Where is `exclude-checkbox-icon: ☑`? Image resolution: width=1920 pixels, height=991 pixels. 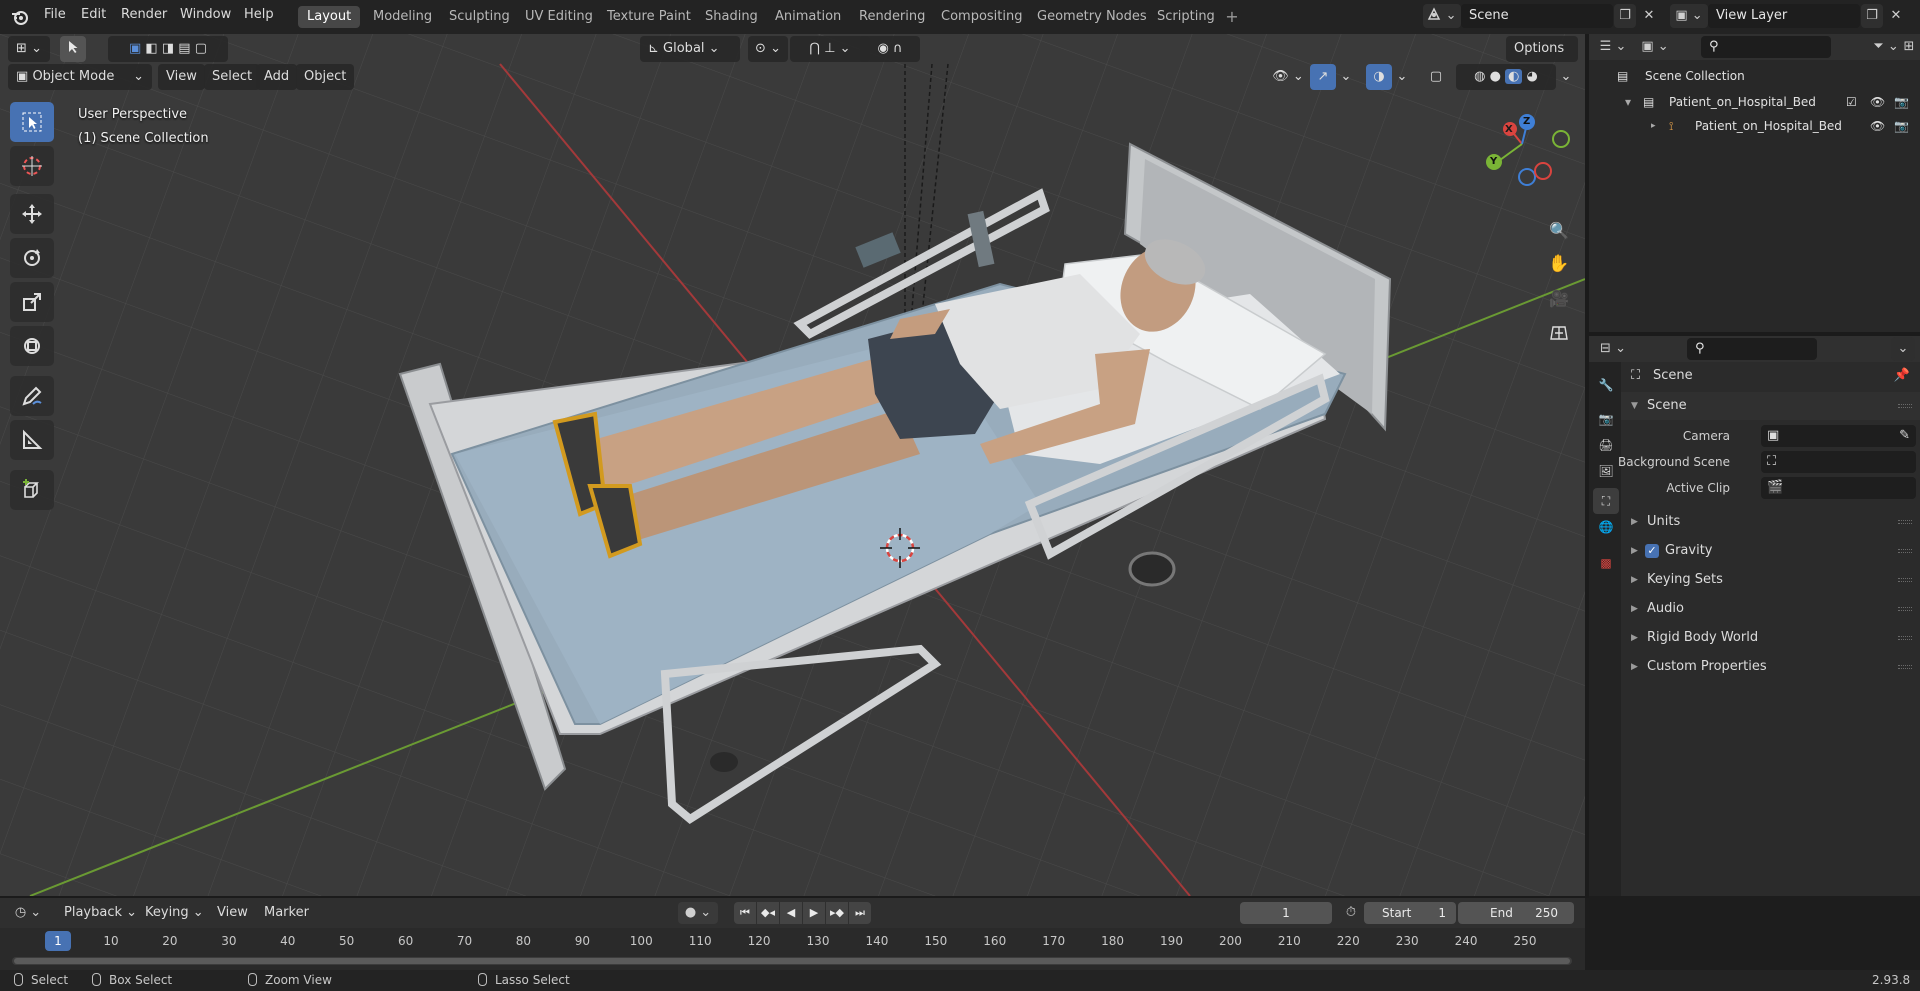 exclude-checkbox-icon: ☑ is located at coordinates (1851, 102).